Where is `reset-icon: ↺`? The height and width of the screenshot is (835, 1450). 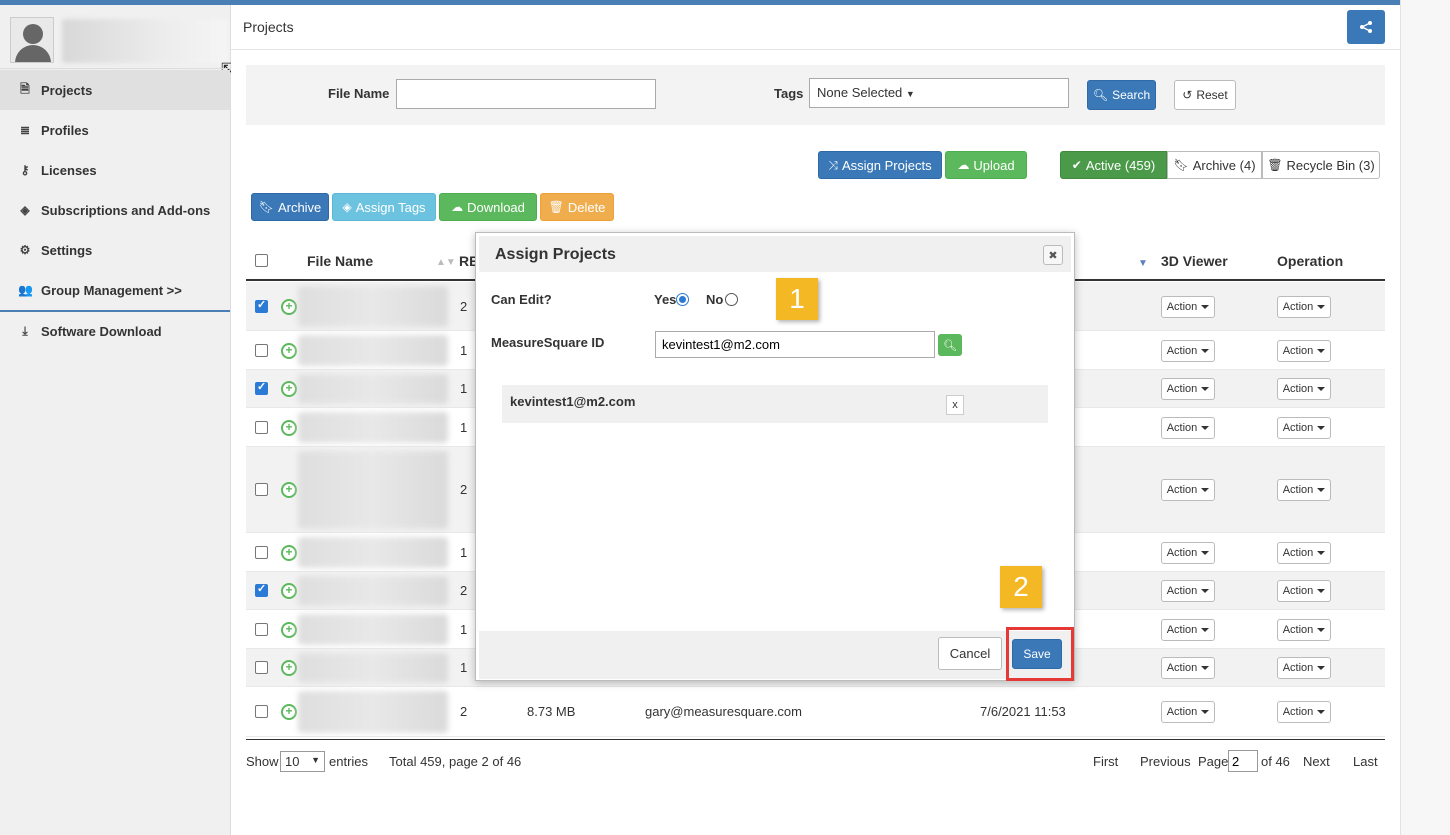 reset-icon: ↺ is located at coordinates (1187, 95).